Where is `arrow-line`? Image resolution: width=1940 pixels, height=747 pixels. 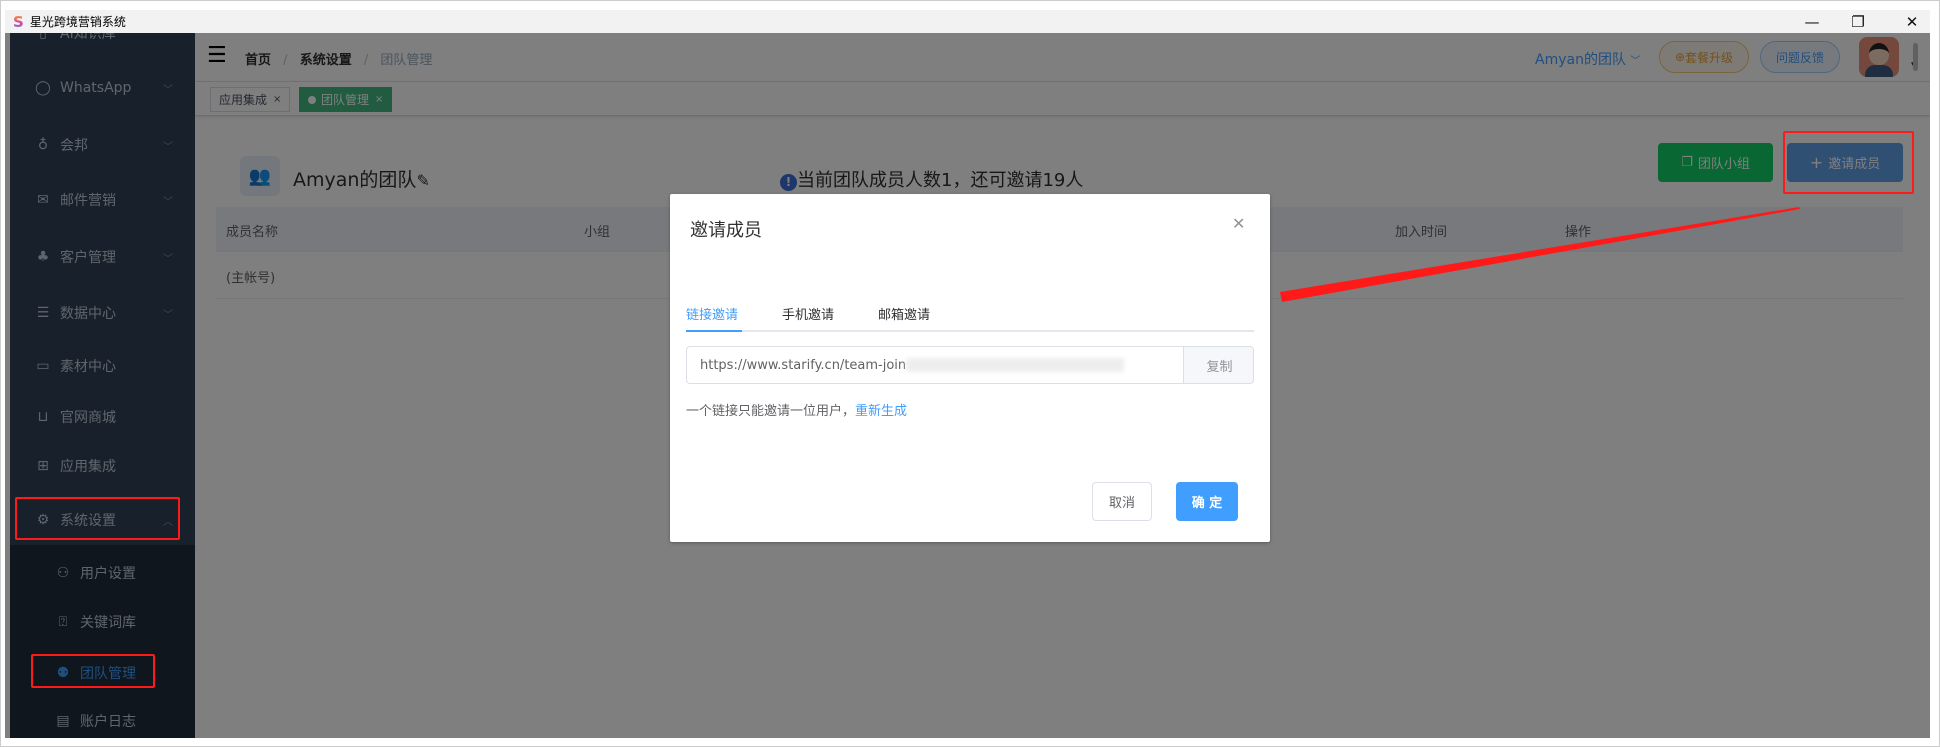
arrow-line is located at coordinates (1540, 254).